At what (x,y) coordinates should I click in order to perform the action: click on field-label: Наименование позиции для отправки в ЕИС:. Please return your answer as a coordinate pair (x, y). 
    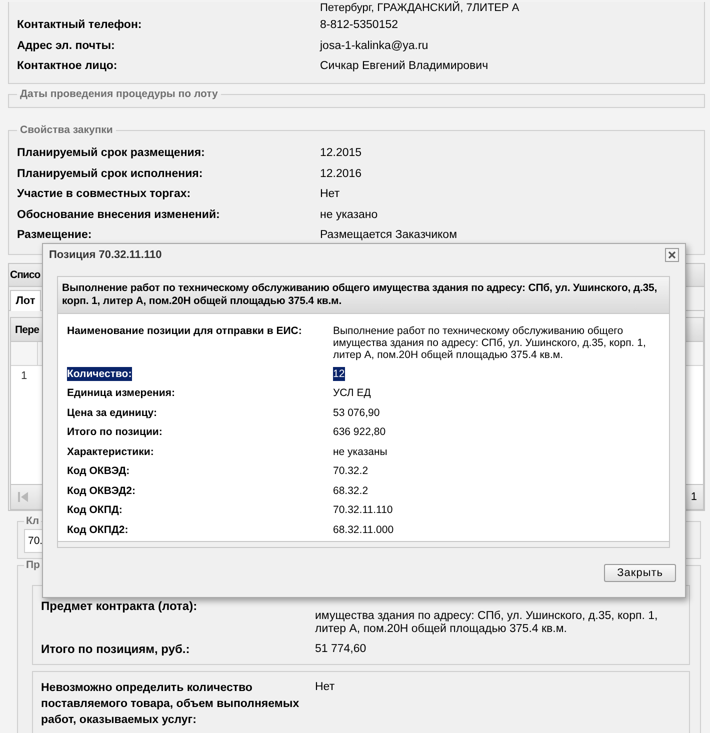
    Looking at the image, I should click on (185, 331).